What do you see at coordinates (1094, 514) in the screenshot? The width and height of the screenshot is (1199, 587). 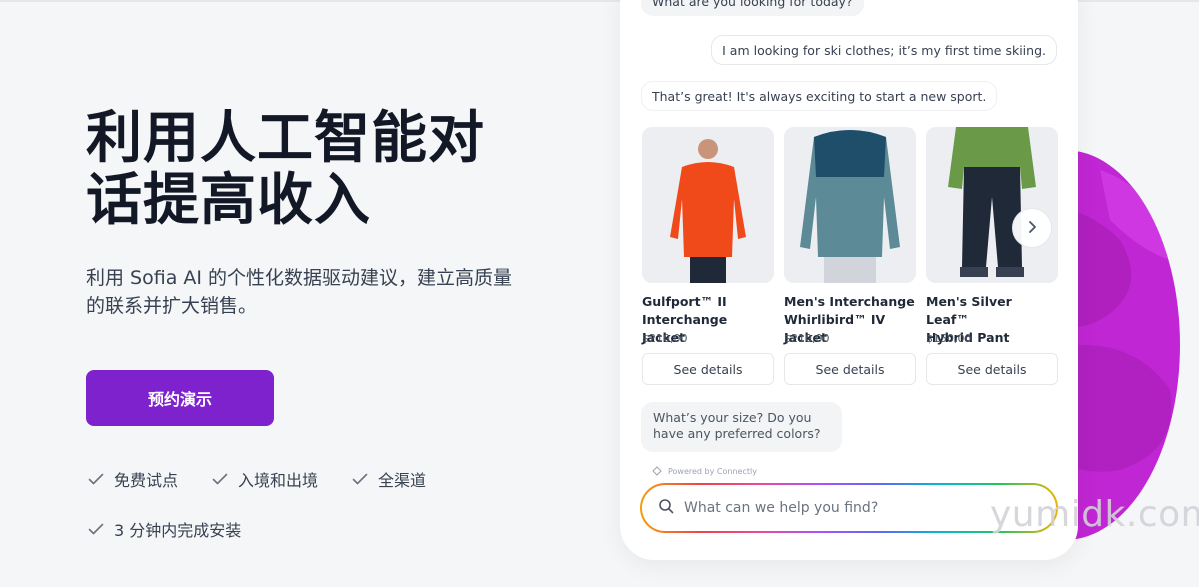 I see `watermark: yumidk.com` at bounding box center [1094, 514].